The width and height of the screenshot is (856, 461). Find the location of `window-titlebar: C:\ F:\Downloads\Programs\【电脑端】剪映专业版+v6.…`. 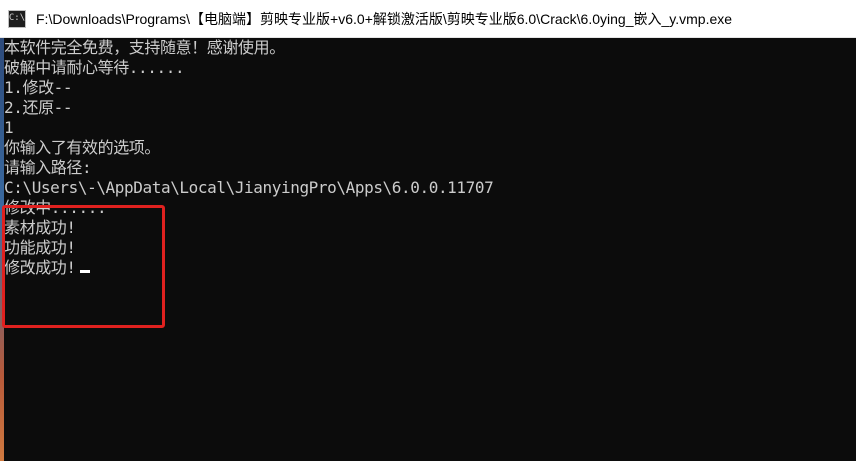

window-titlebar: C:\ F:\Downloads\Programs\【电脑端】剪映专业版+v6.… is located at coordinates (428, 19).